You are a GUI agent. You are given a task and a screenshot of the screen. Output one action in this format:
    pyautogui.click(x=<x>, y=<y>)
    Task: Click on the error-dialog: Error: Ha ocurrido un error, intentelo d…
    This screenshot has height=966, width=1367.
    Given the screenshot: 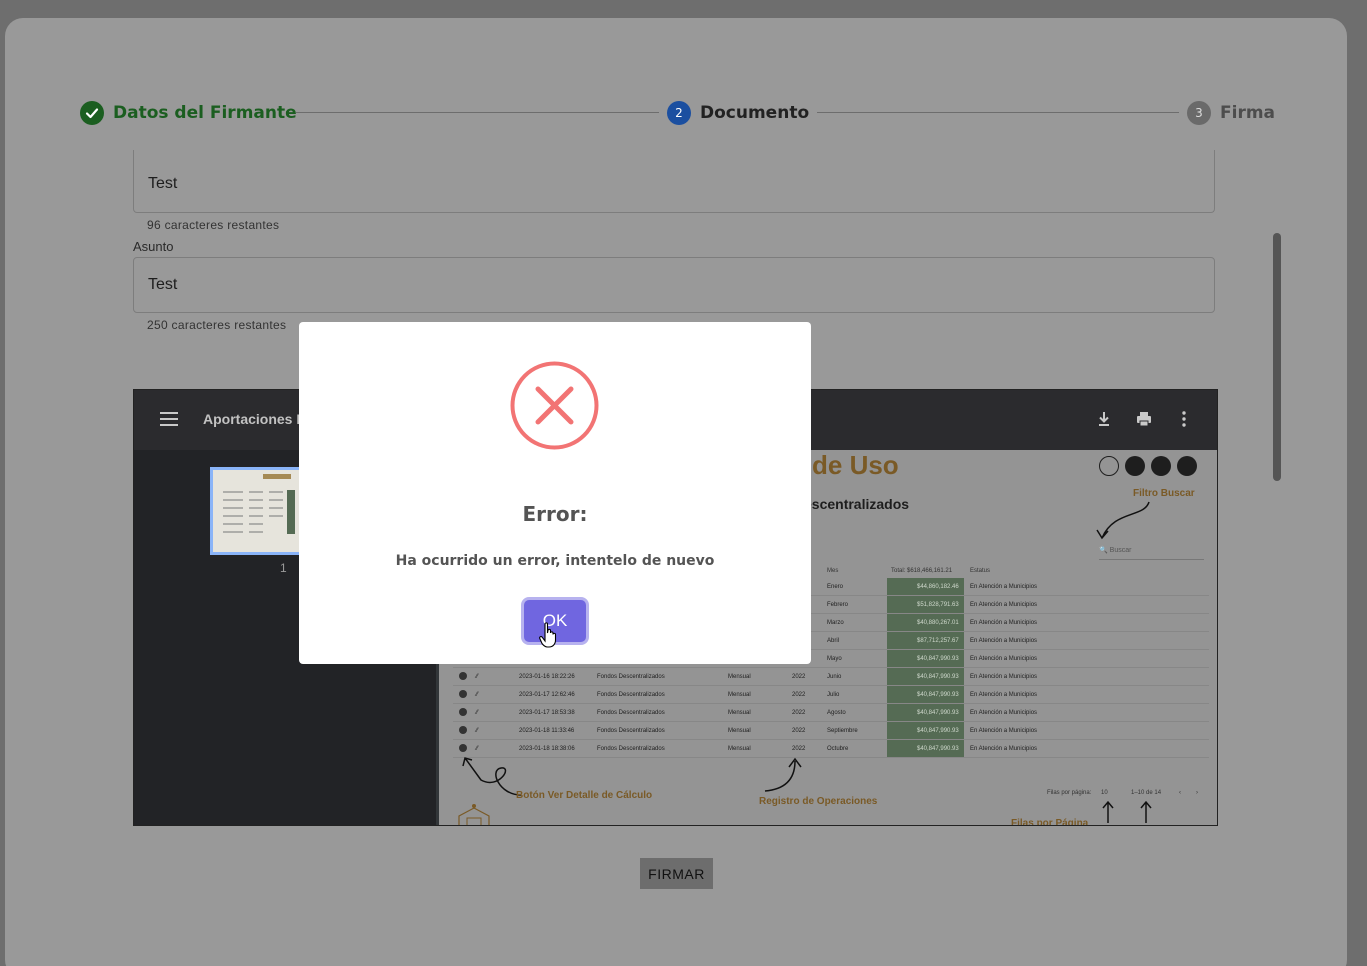 What is the action you would take?
    pyautogui.click(x=555, y=493)
    